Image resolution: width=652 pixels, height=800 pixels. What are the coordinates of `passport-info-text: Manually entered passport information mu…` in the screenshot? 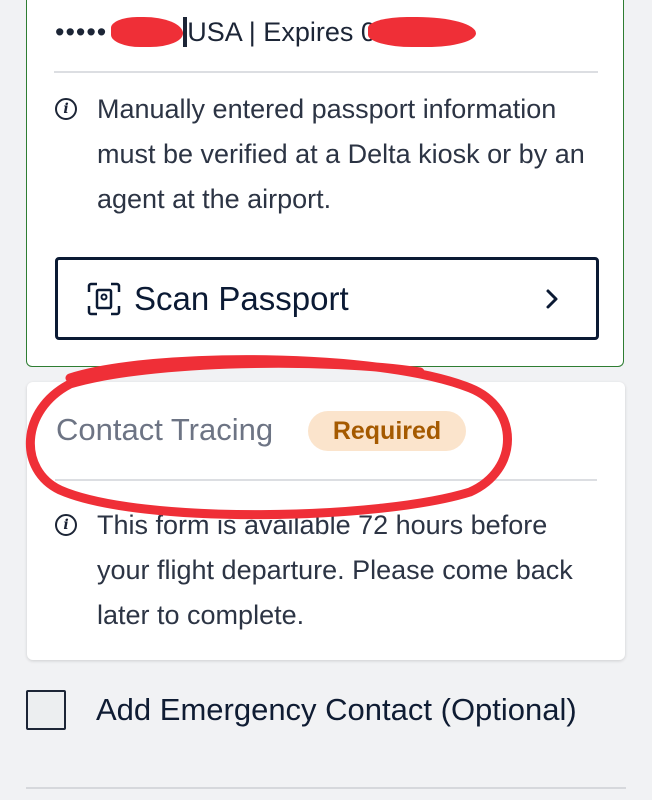 It's located at (341, 154).